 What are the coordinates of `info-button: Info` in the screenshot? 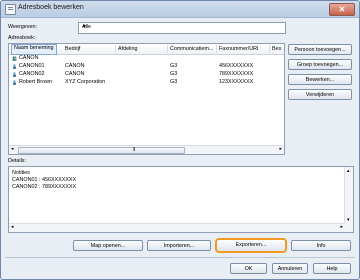 It's located at (321, 245).